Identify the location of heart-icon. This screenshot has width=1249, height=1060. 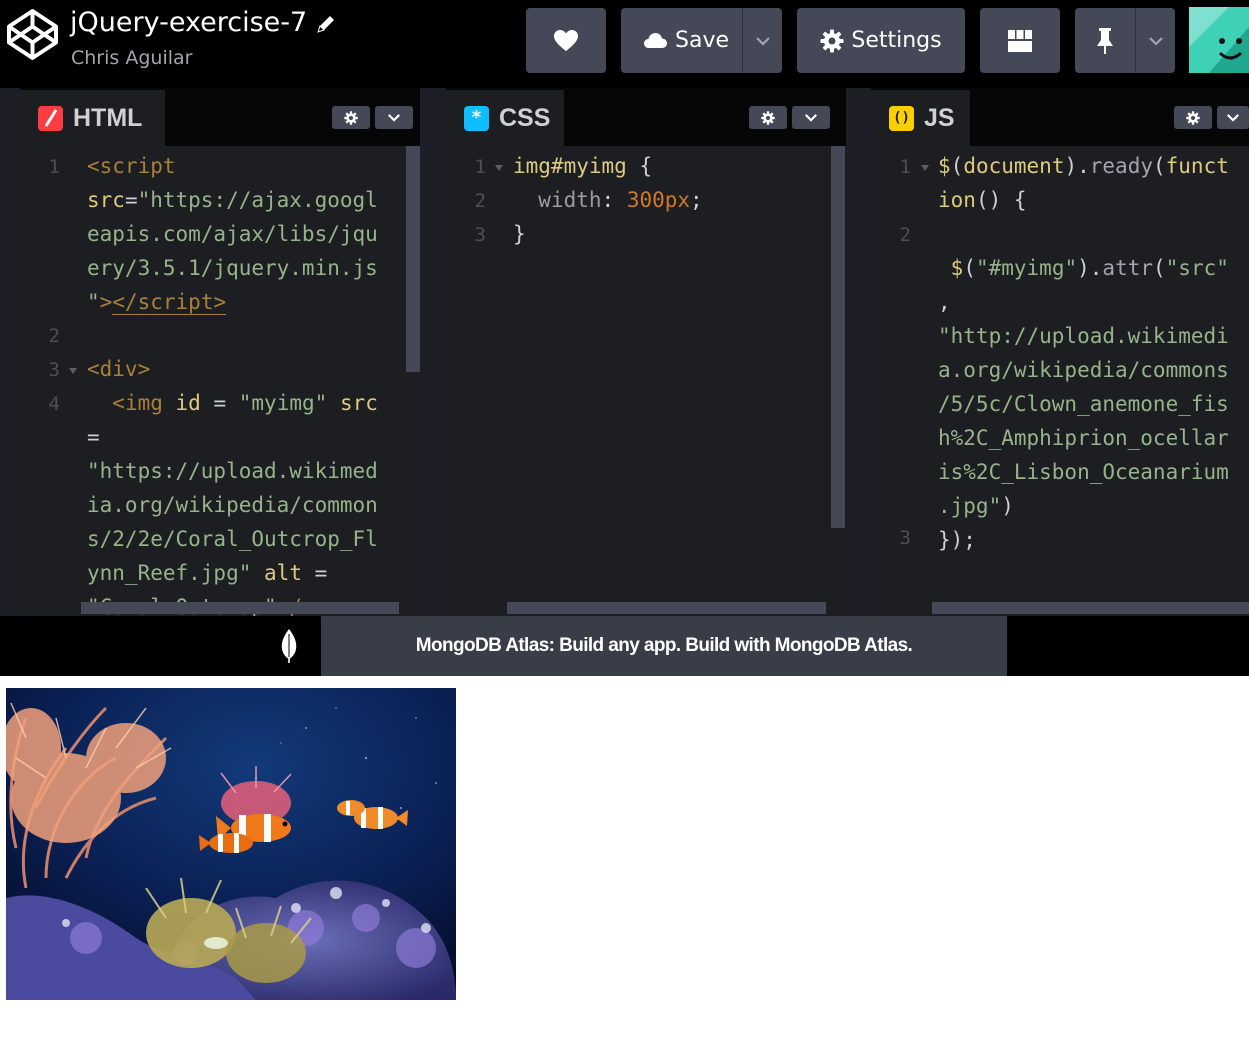
(566, 40).